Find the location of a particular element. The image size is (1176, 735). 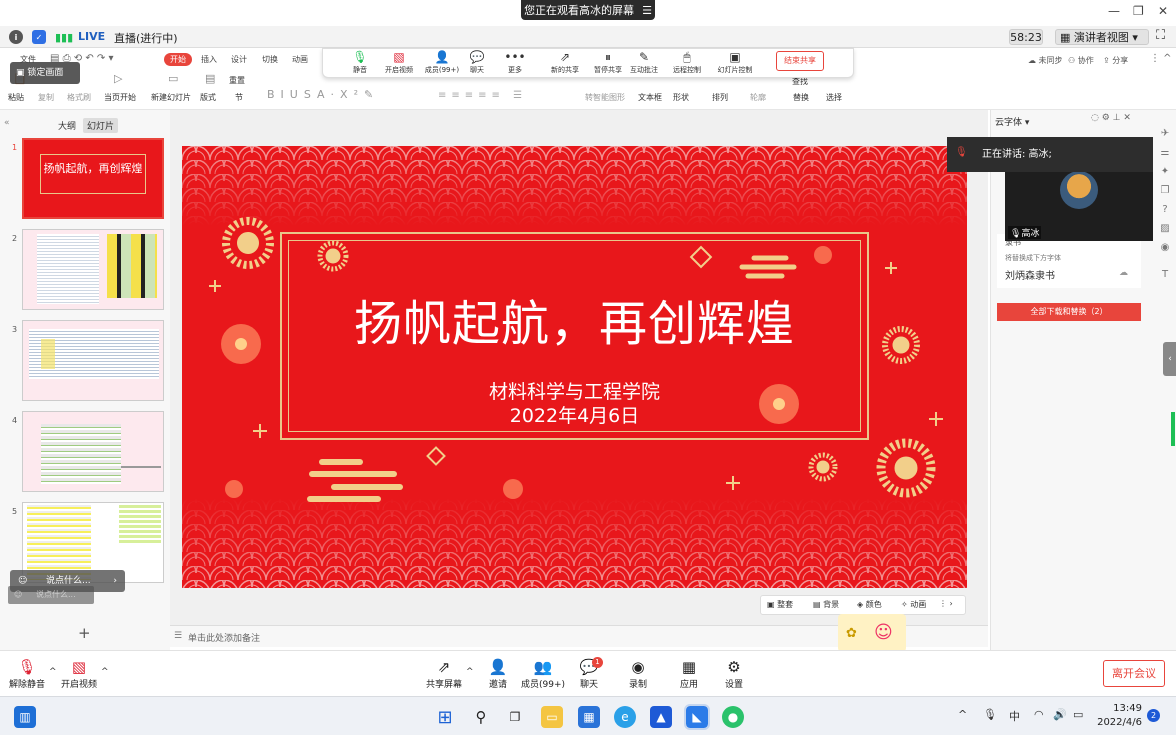

signal-icon: ▮▮▮ is located at coordinates (64, 37).